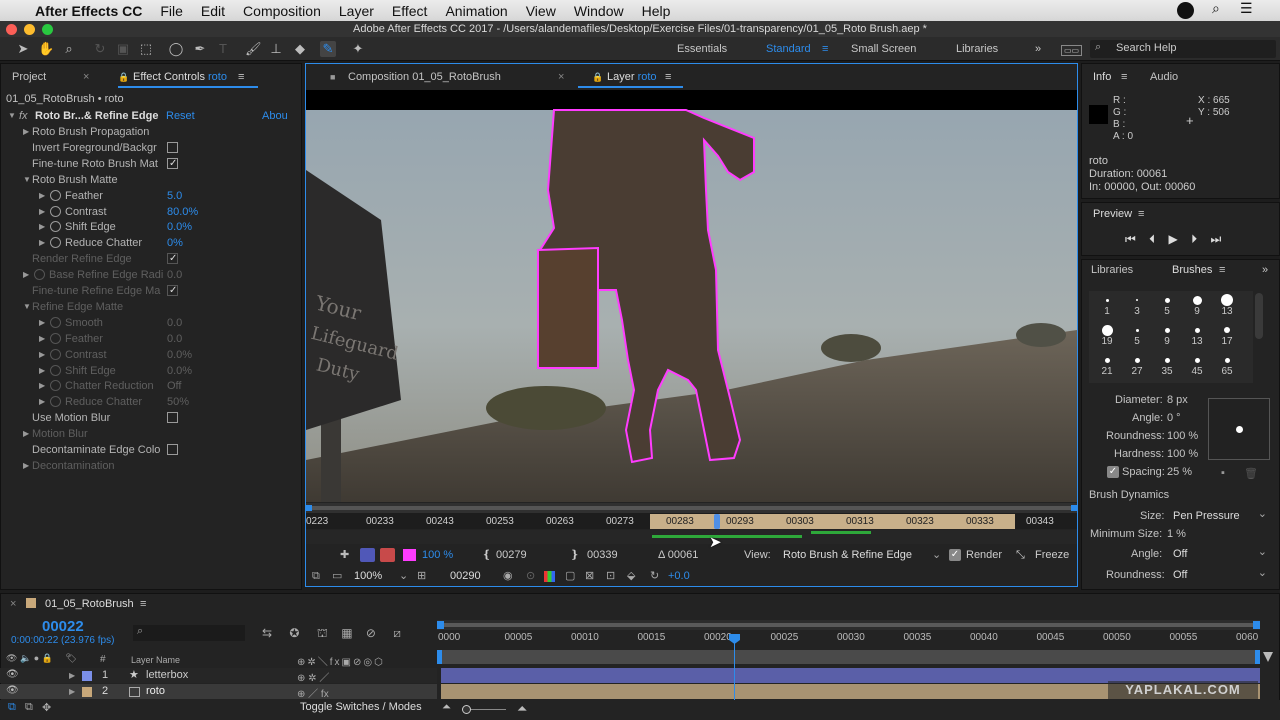 The width and height of the screenshot is (1280, 720). What do you see at coordinates (1220, 514) in the screenshot?
I see `size-dropdown: Pen Pressure` at bounding box center [1220, 514].